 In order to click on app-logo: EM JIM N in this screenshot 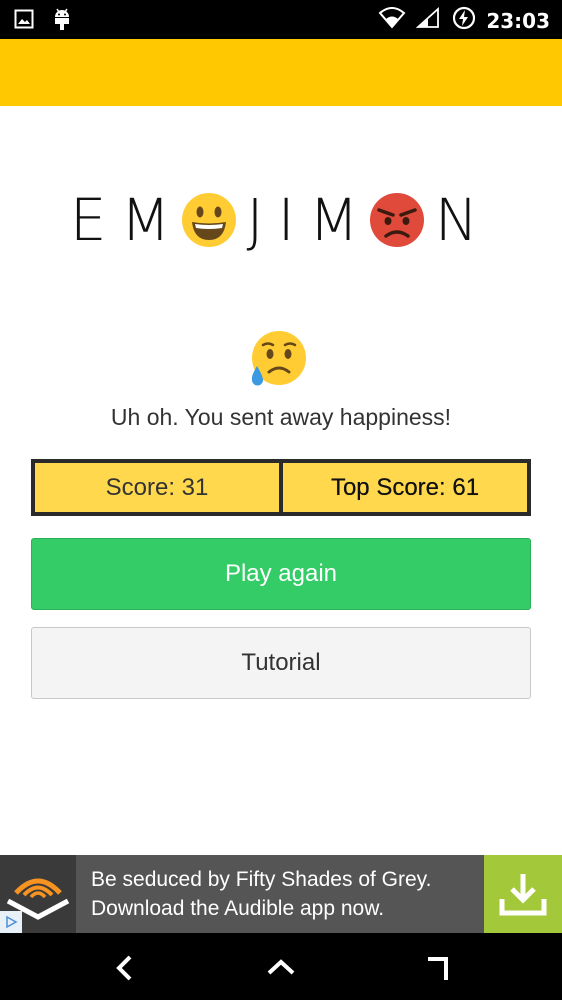, I will do `click(281, 220)`.